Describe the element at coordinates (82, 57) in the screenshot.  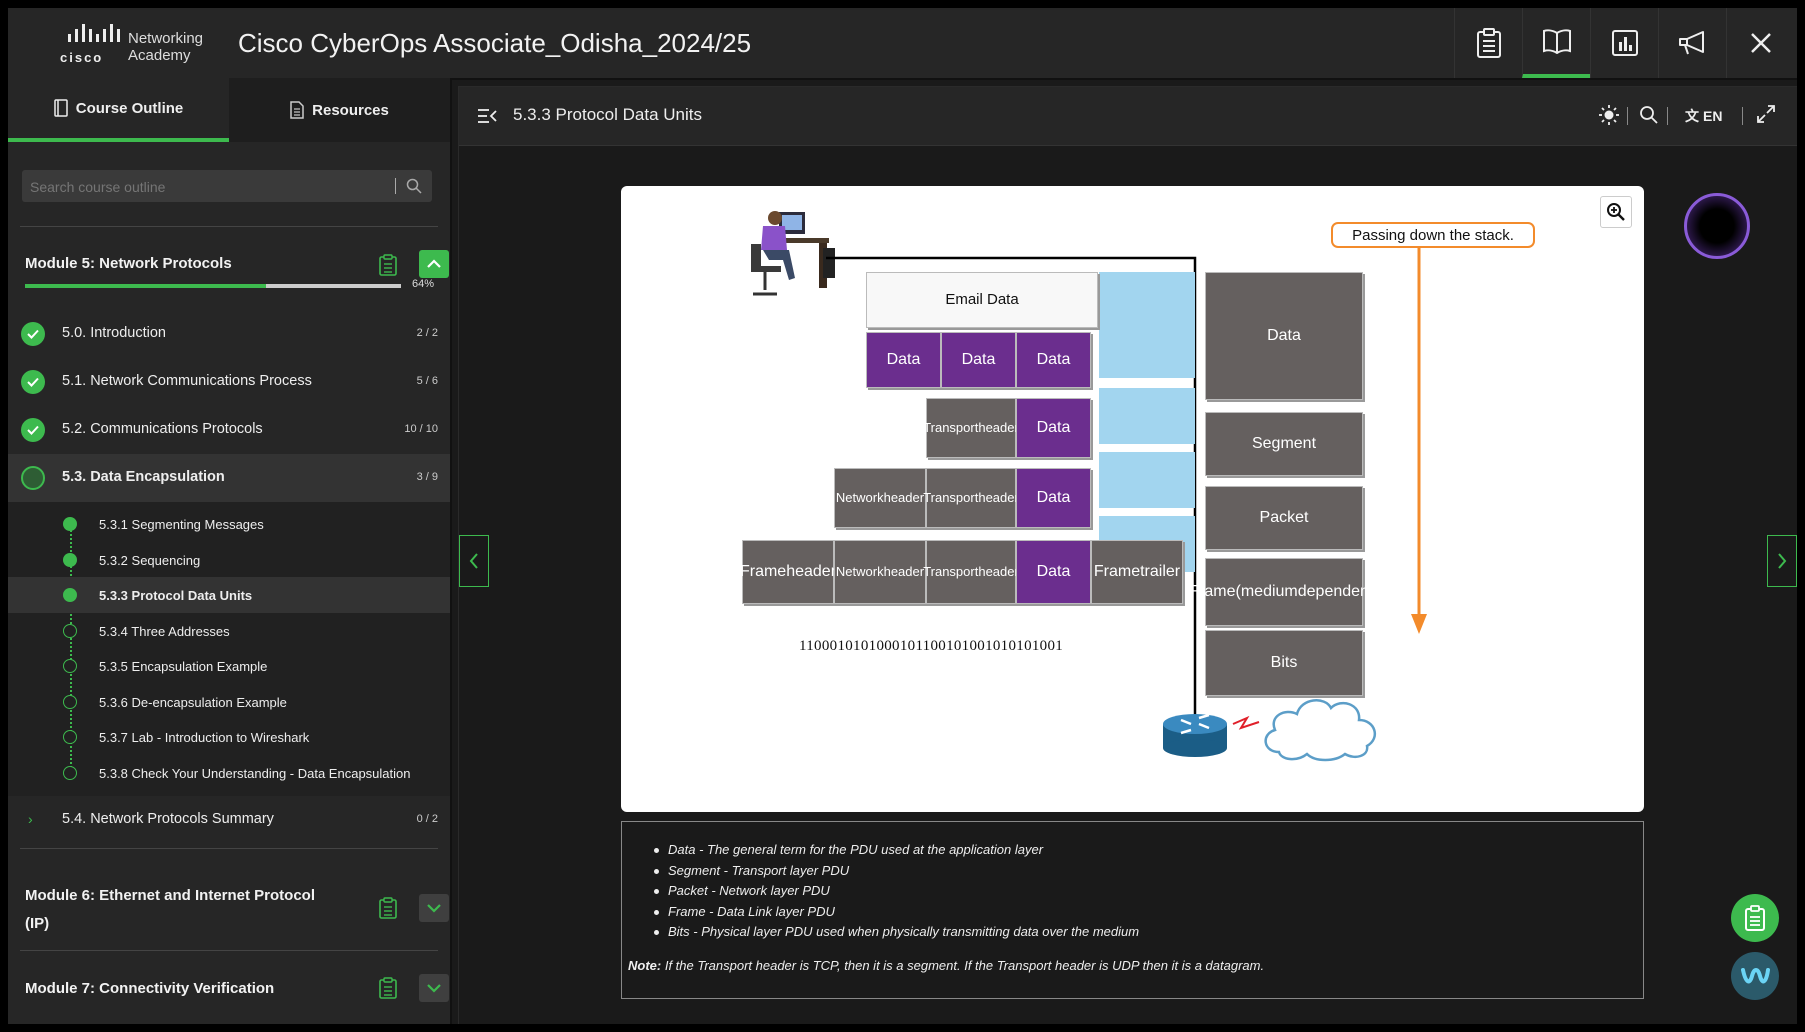
I see `cisco-wordmark: cisco` at that location.